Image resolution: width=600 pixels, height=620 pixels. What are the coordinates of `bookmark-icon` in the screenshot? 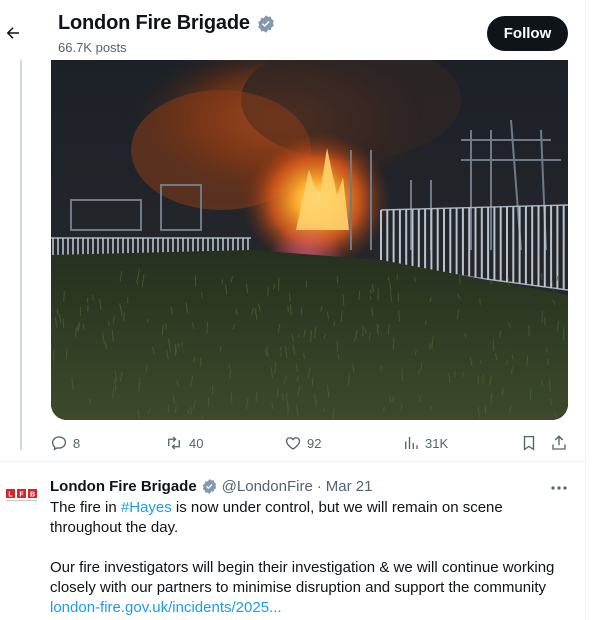 It's located at (529, 443).